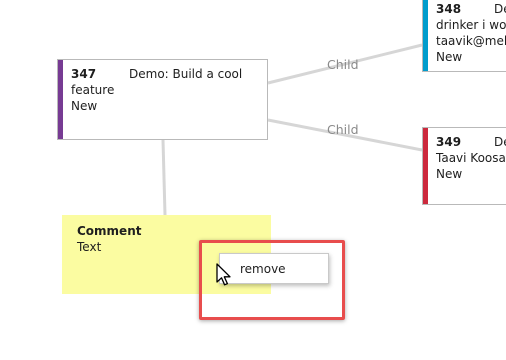 The image size is (506, 360). What do you see at coordinates (93, 90) in the screenshot?
I see `work-item-title-continued: feature` at bounding box center [93, 90].